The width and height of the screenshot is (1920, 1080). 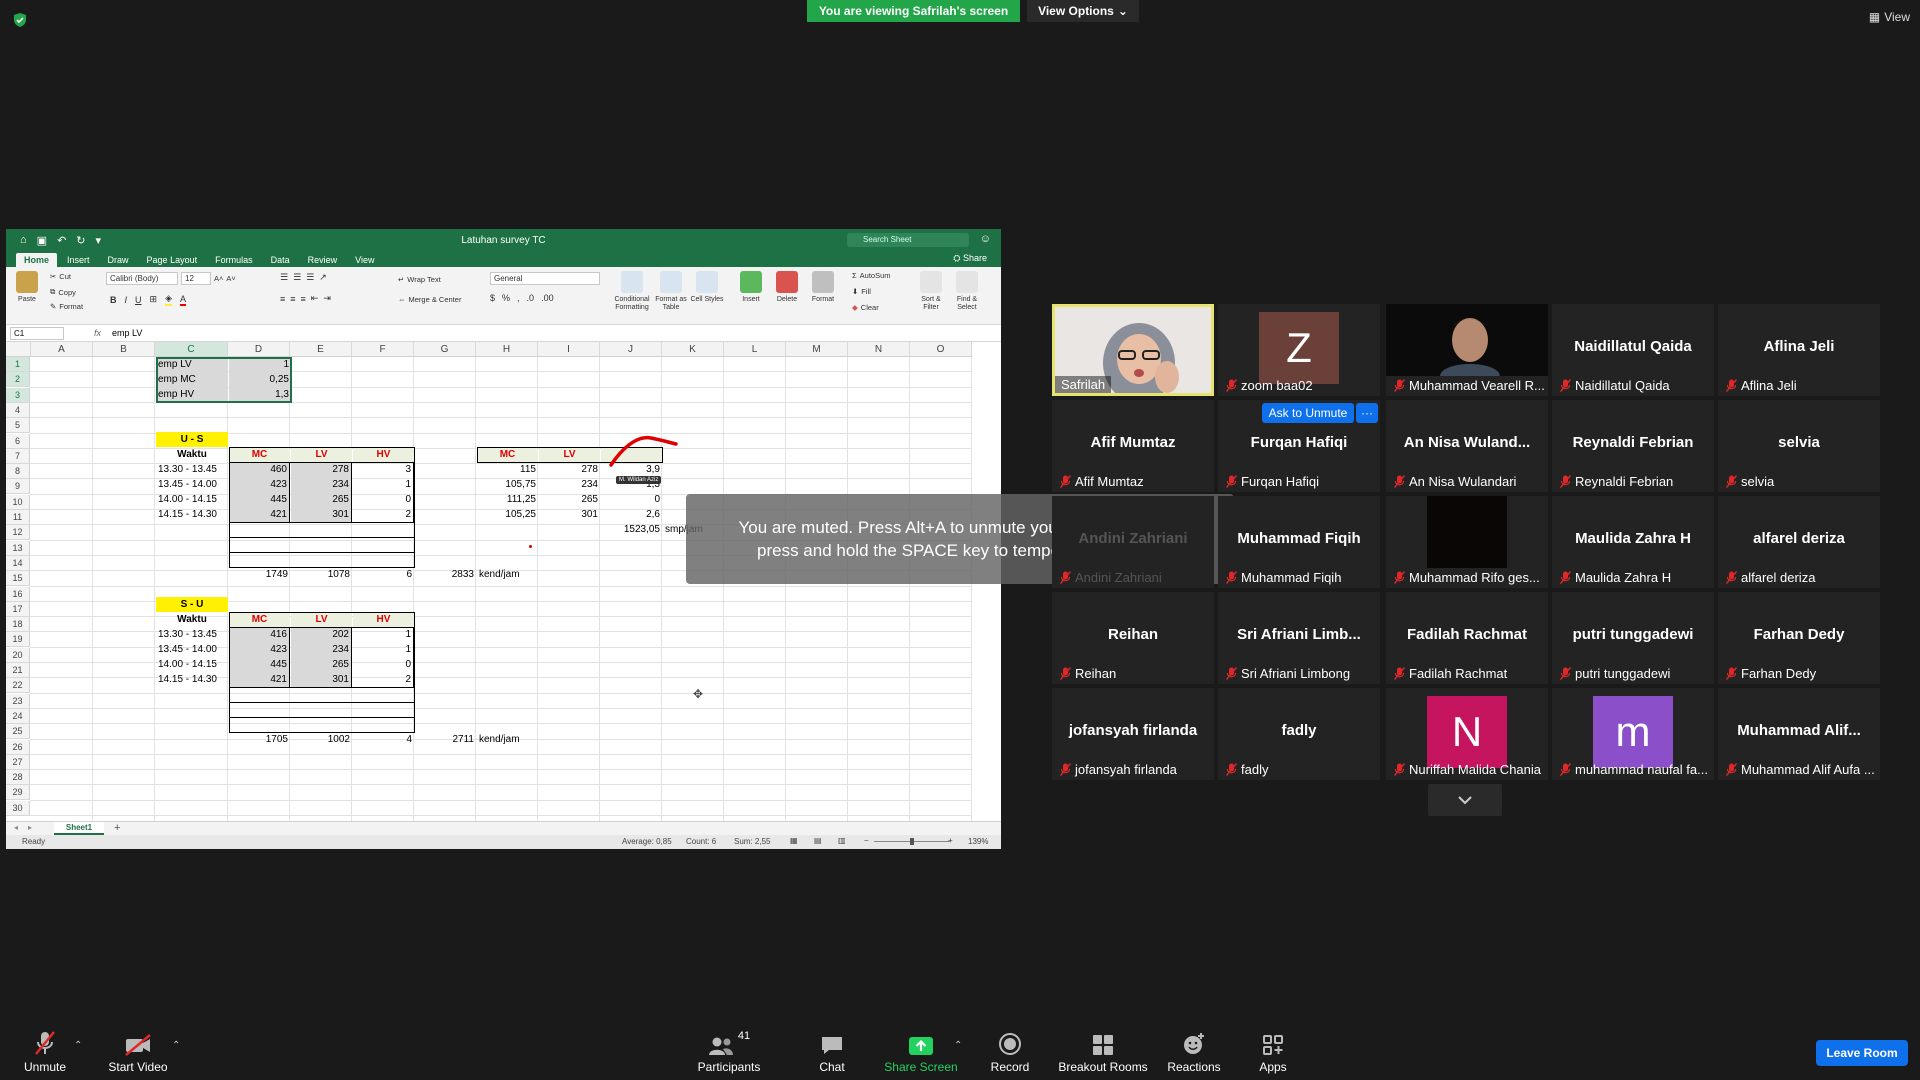 What do you see at coordinates (1889, 17) in the screenshot?
I see `view-layout-button: ▦ View` at bounding box center [1889, 17].